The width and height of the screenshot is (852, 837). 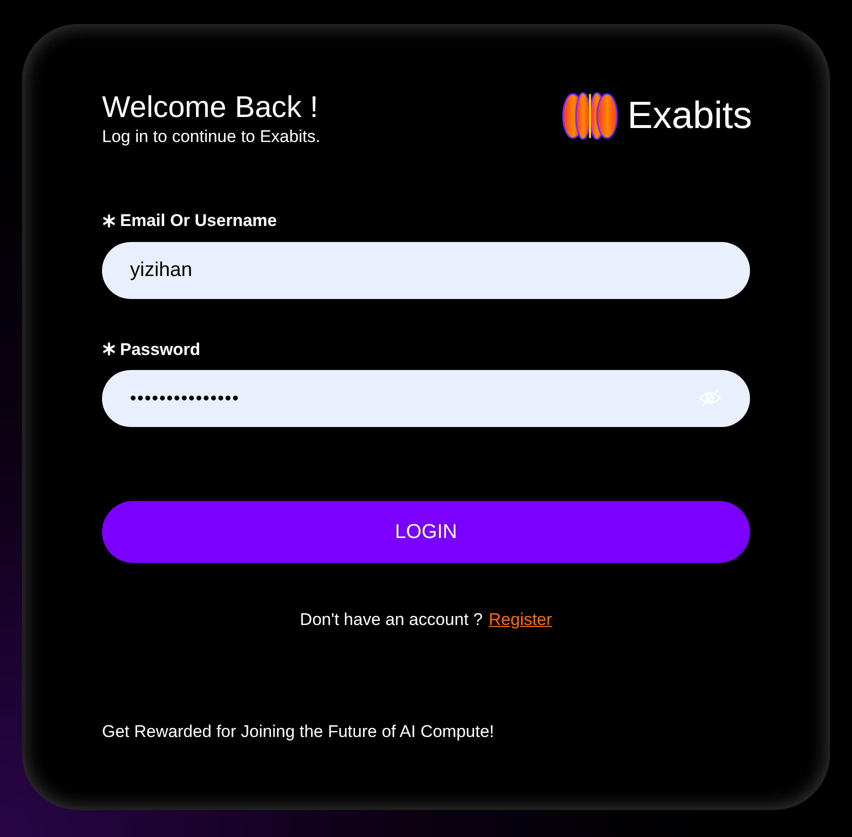 What do you see at coordinates (160, 349) in the screenshot?
I see `field-label: Password` at bounding box center [160, 349].